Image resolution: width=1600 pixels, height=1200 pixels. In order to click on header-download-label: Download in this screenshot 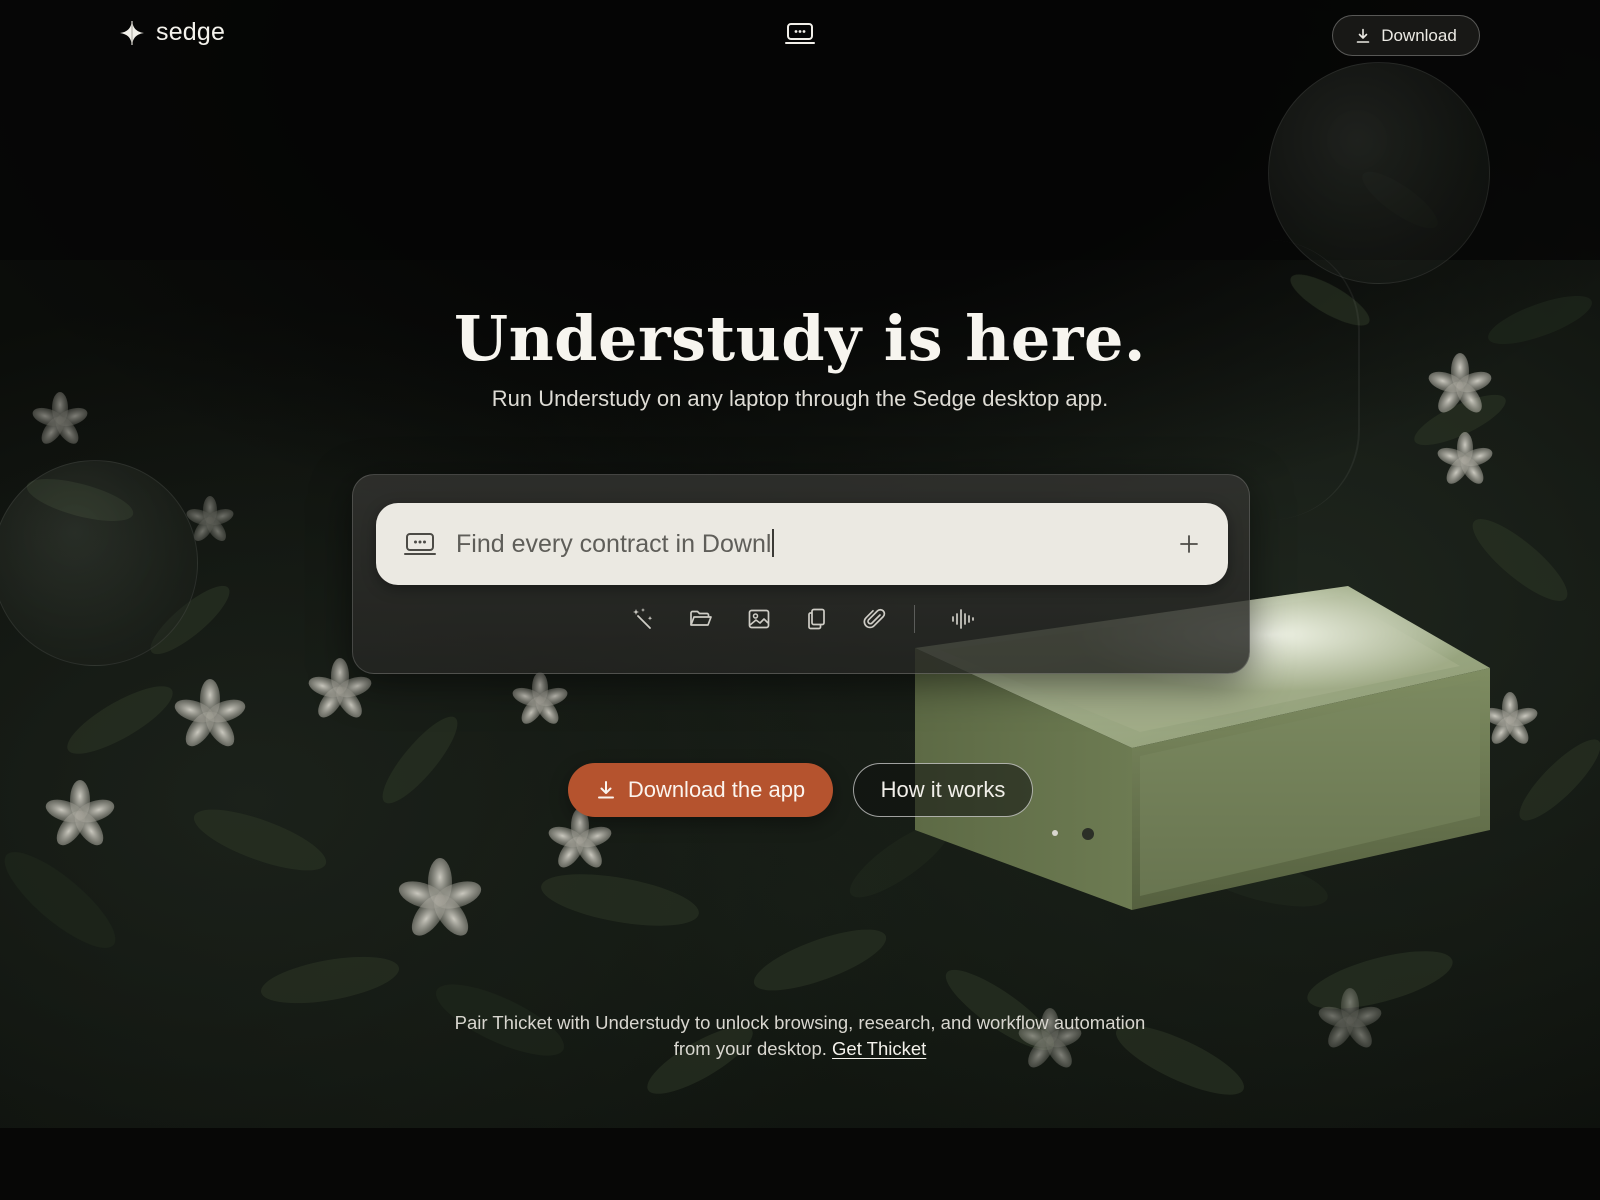, I will do `click(1419, 35)`.